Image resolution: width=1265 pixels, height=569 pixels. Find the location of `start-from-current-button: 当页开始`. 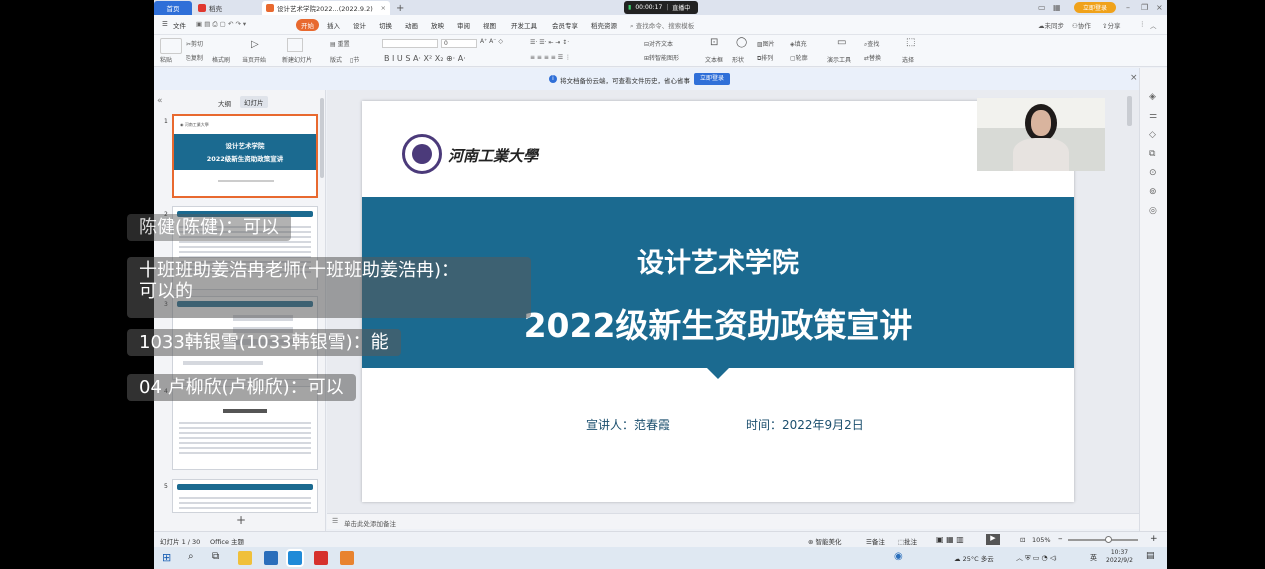

start-from-current-button: 当页开始 is located at coordinates (254, 59).